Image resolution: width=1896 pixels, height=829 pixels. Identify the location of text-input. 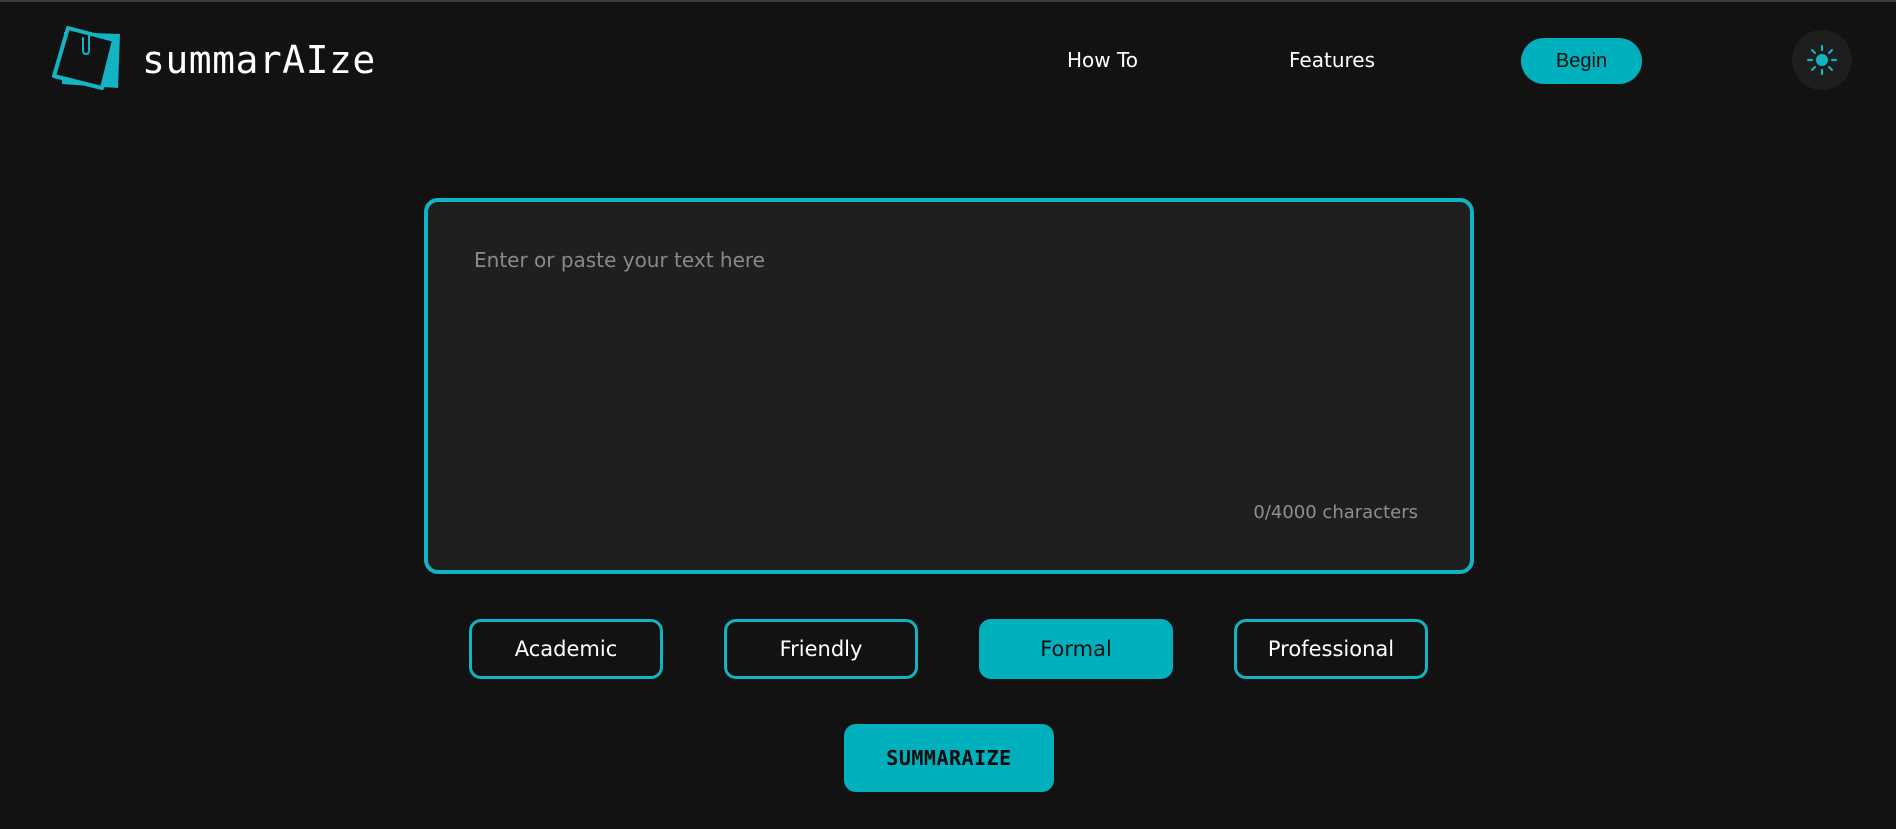
(949, 358).